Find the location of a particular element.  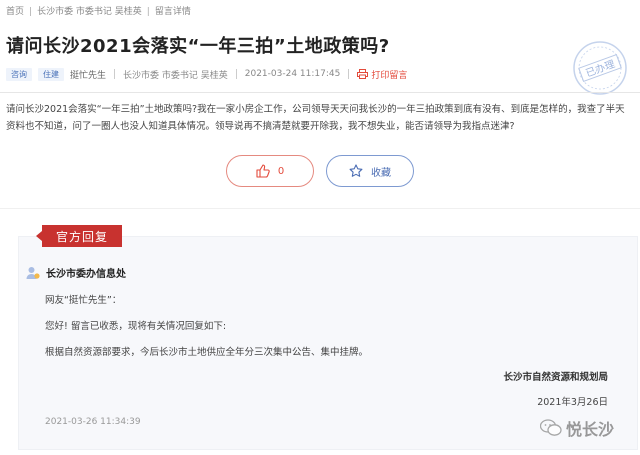

tag-housing: 住建 is located at coordinates (51, 74).